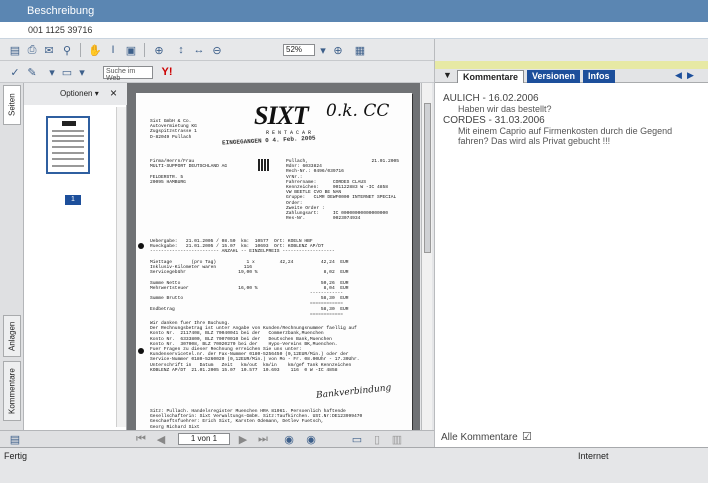 The image size is (708, 483). Describe the element at coordinates (426, 256) in the screenshot. I see `document-scrollbar` at that location.